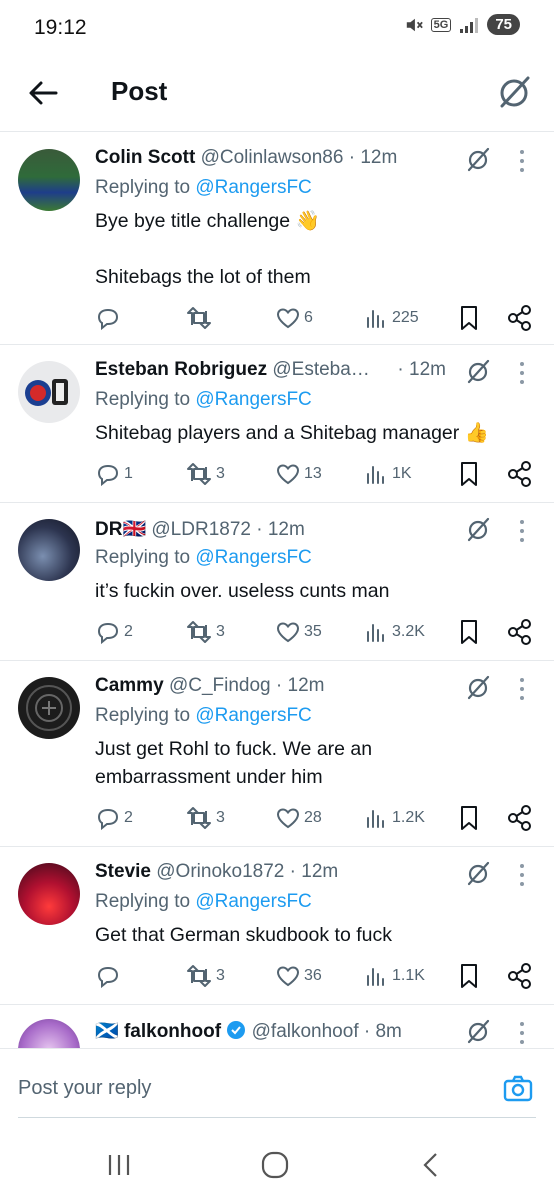  I want to click on like-button: 35, so click(298, 632).